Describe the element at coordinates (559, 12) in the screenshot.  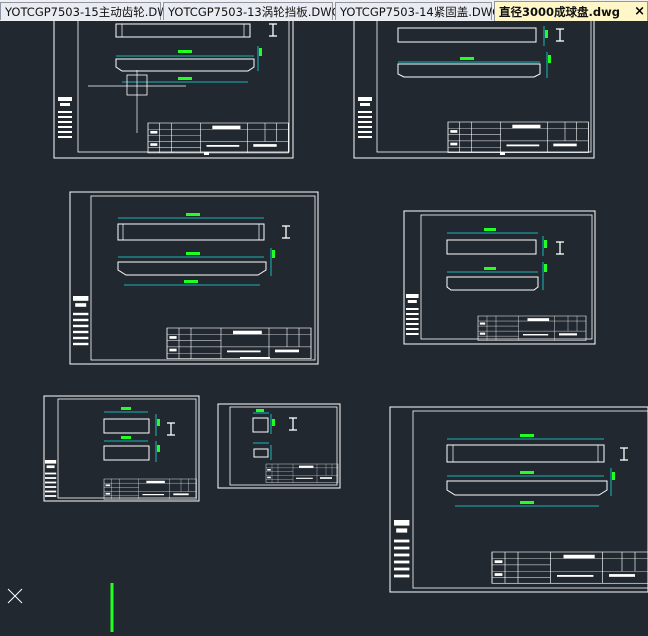
I see `tab-label: 直径3000成球盘.dwg` at that location.